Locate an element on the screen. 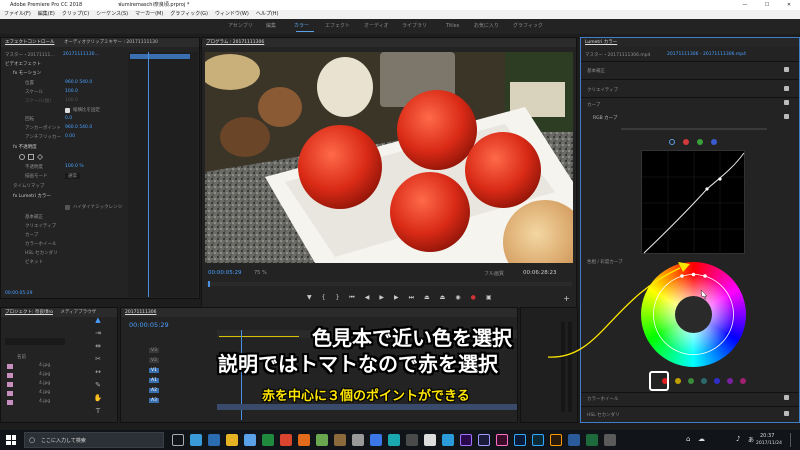 Image resolution: width=800 pixels, height=450 pixels. windows-taskbar: ○ ここに入力して検索 ⌂ ☁ ♪ あ 20:37 2017/11/24 is located at coordinates (400, 440).